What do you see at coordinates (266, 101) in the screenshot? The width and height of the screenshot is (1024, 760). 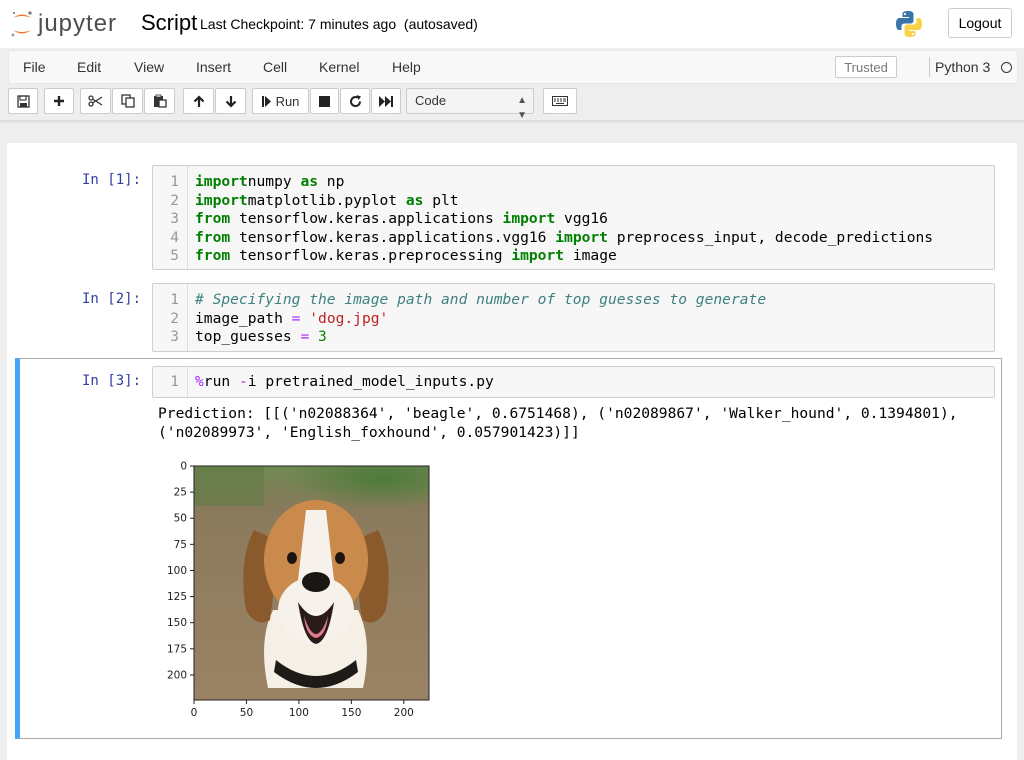 I see `run-icon` at bounding box center [266, 101].